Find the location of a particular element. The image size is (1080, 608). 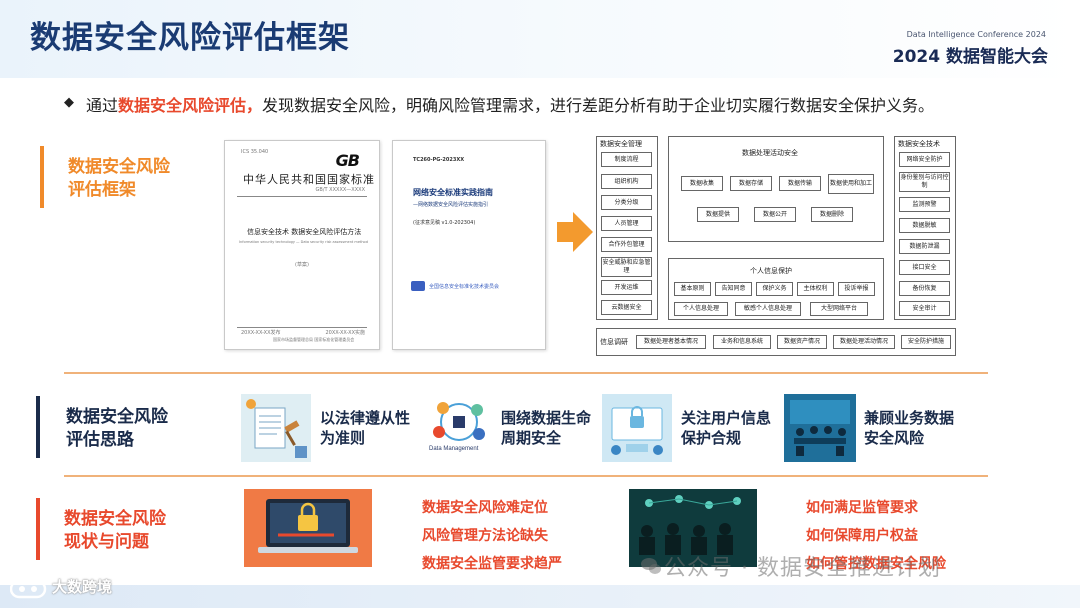

section-label-framework: 数据安全风险 评估框架 is located at coordinates (119, 178).